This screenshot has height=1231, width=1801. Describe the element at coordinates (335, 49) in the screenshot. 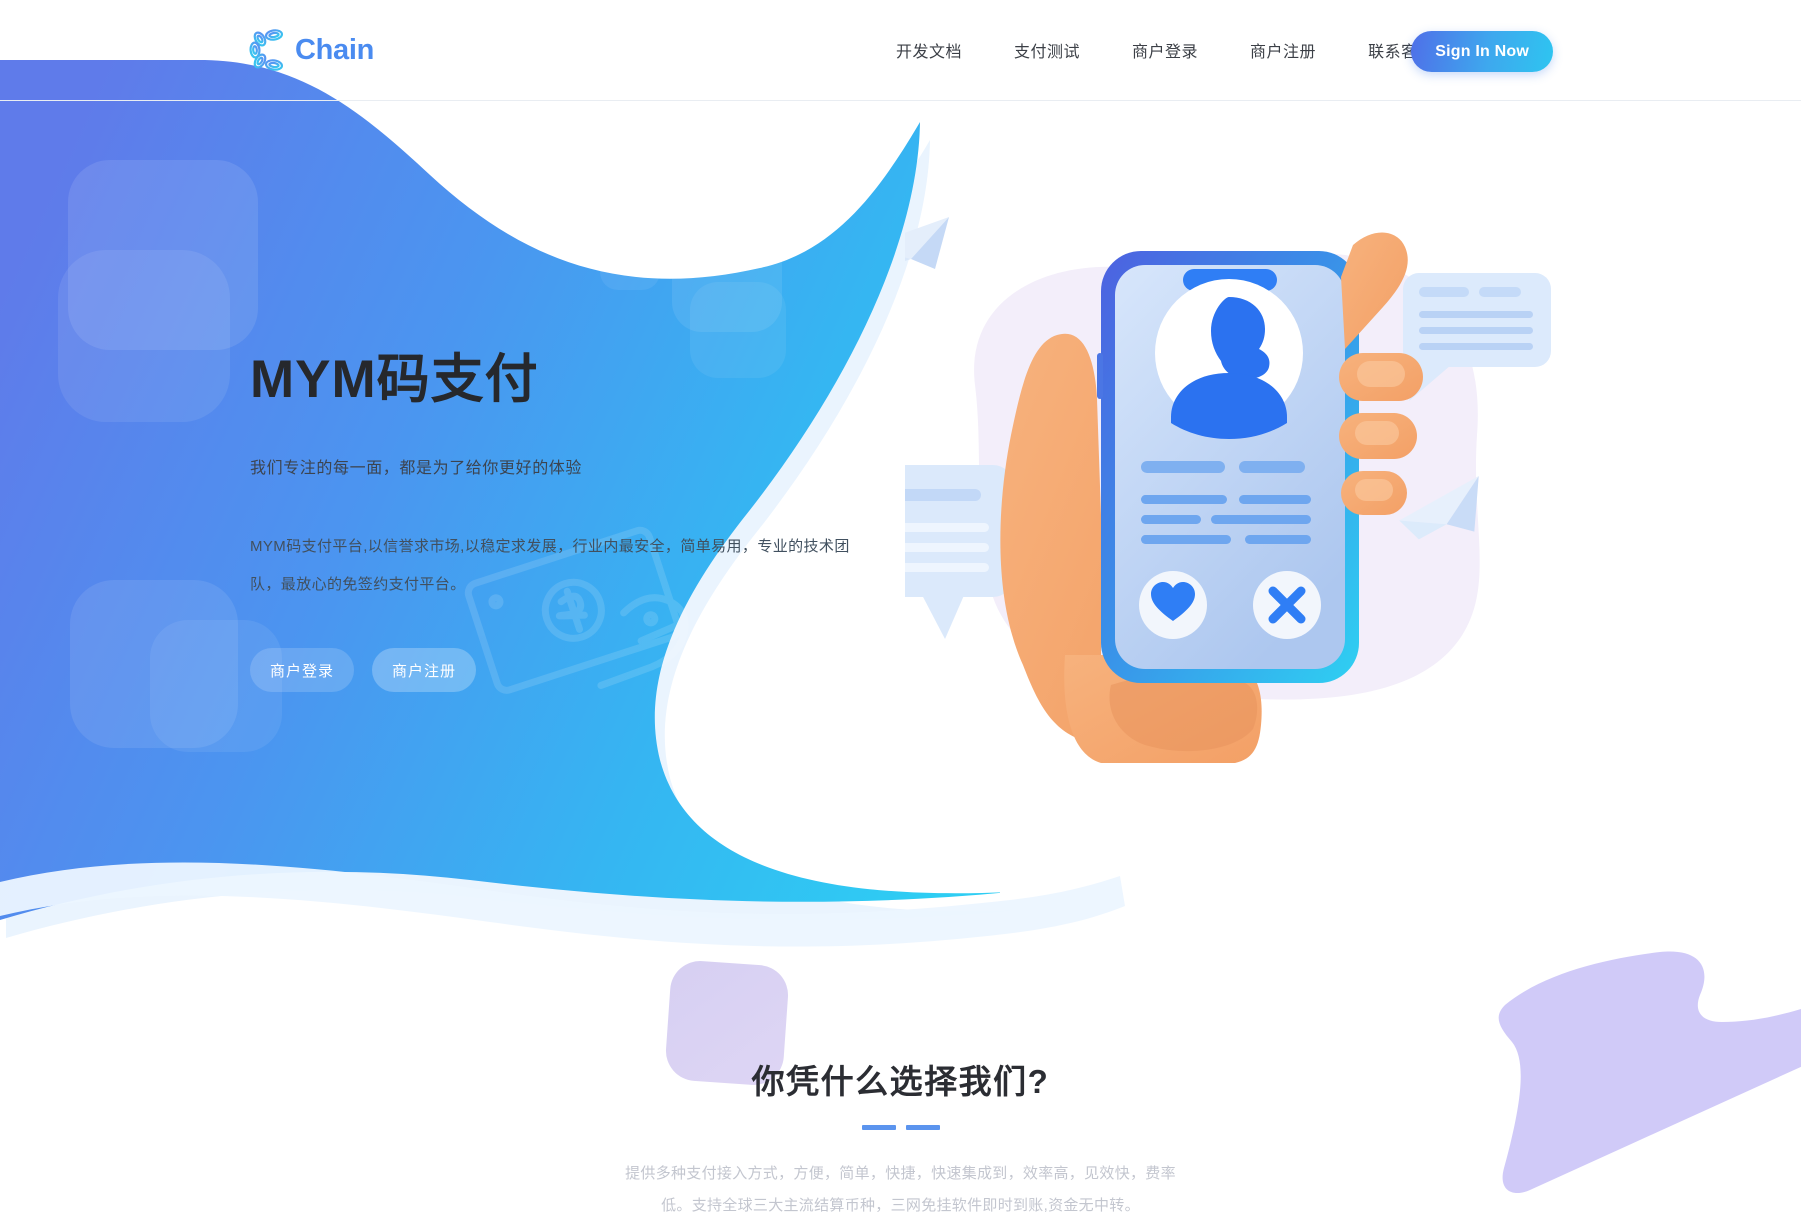

I see `brand-name: Chain` at that location.